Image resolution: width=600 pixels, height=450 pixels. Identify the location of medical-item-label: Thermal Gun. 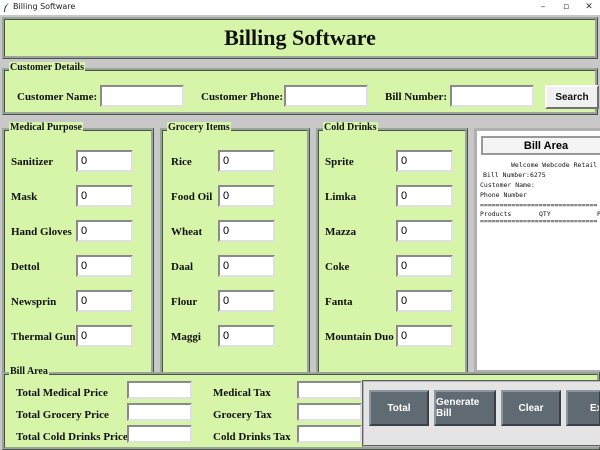
(43, 337).